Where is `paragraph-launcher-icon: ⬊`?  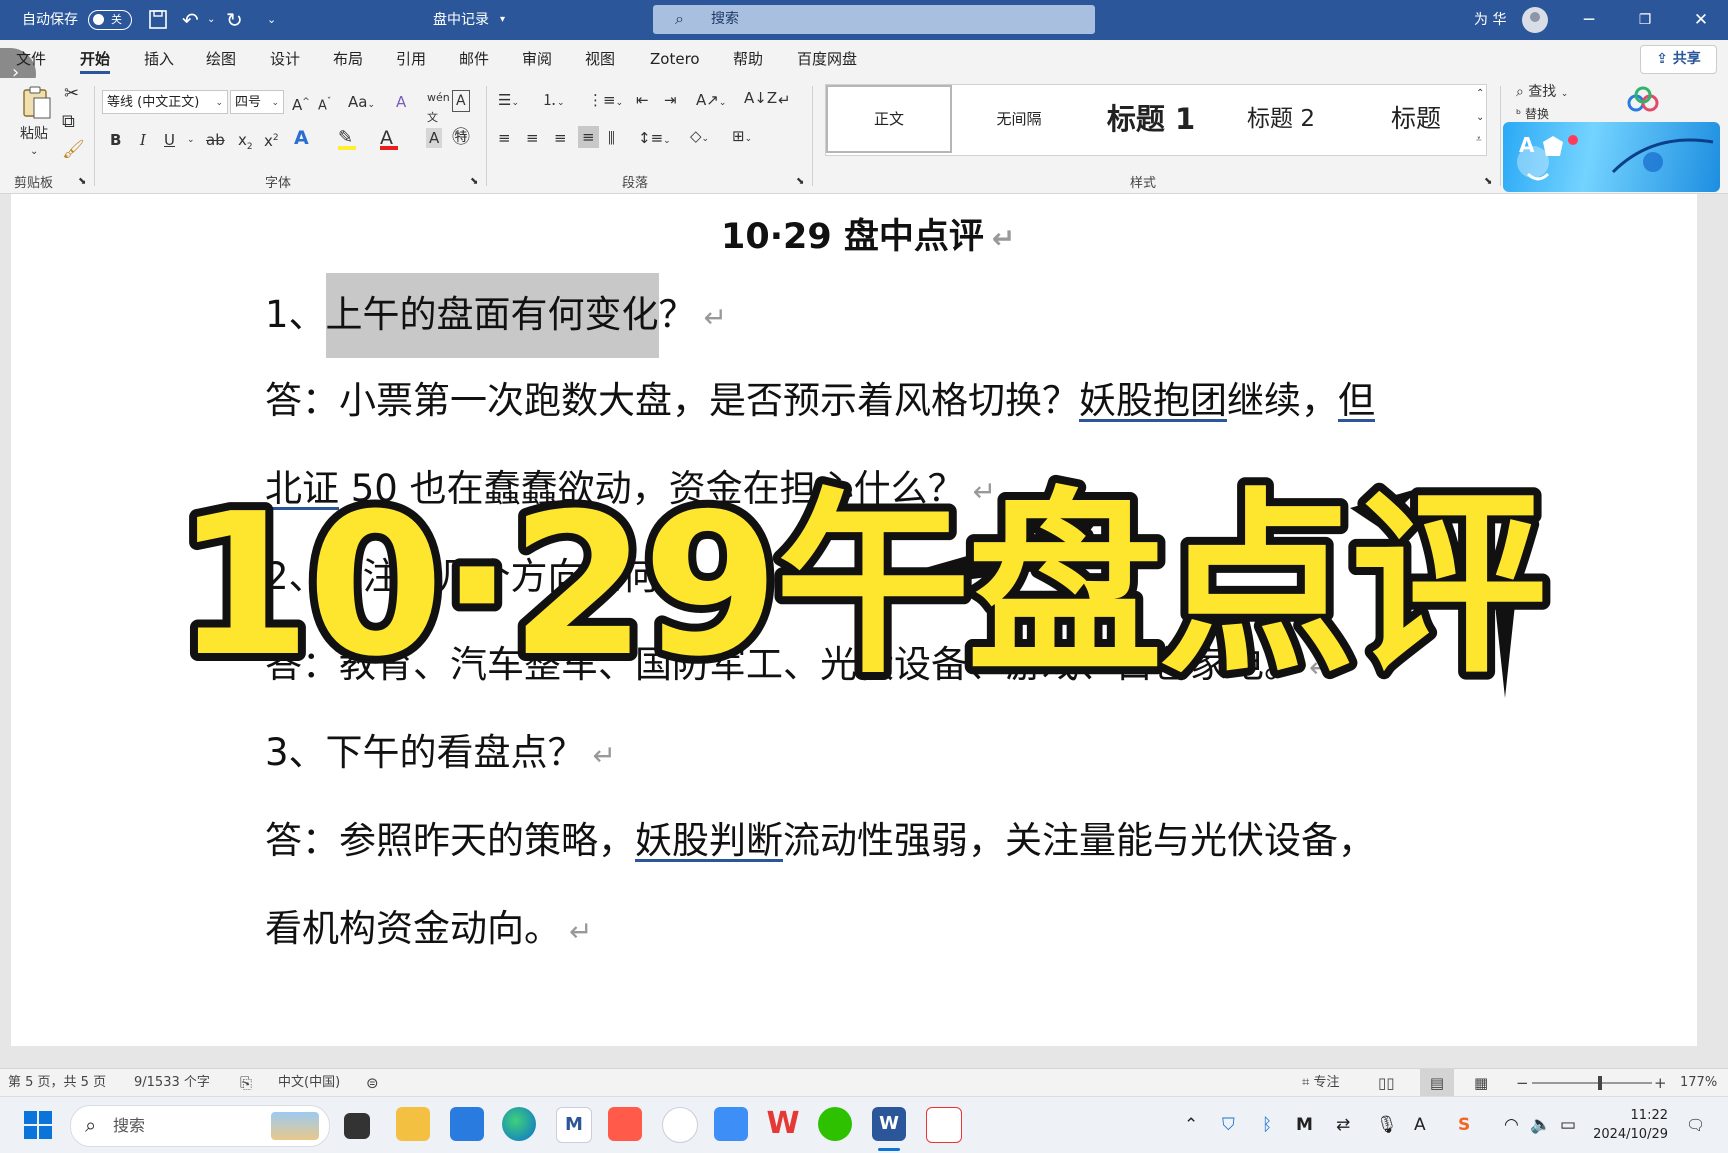 paragraph-launcher-icon: ⬊ is located at coordinates (800, 182).